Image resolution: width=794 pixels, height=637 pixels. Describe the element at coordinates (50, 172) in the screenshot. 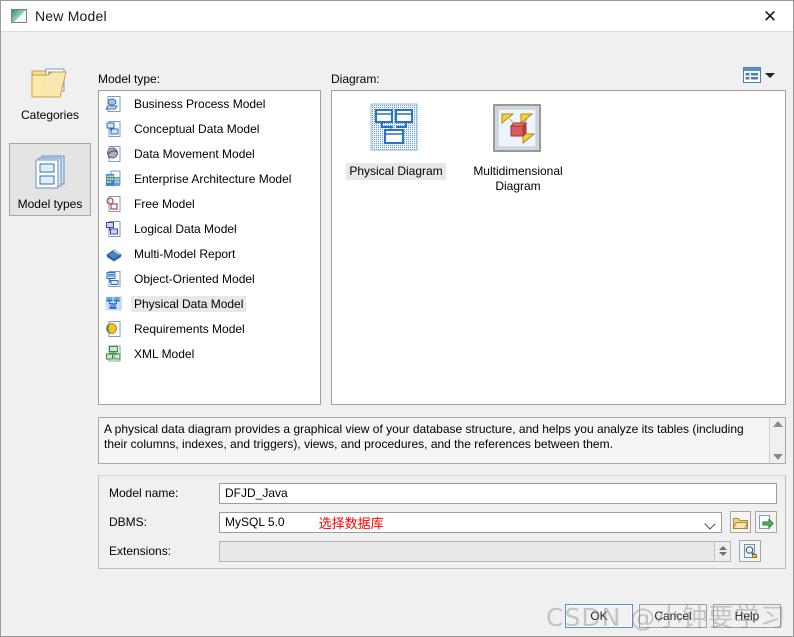

I see `stacked-documents-icon` at that location.